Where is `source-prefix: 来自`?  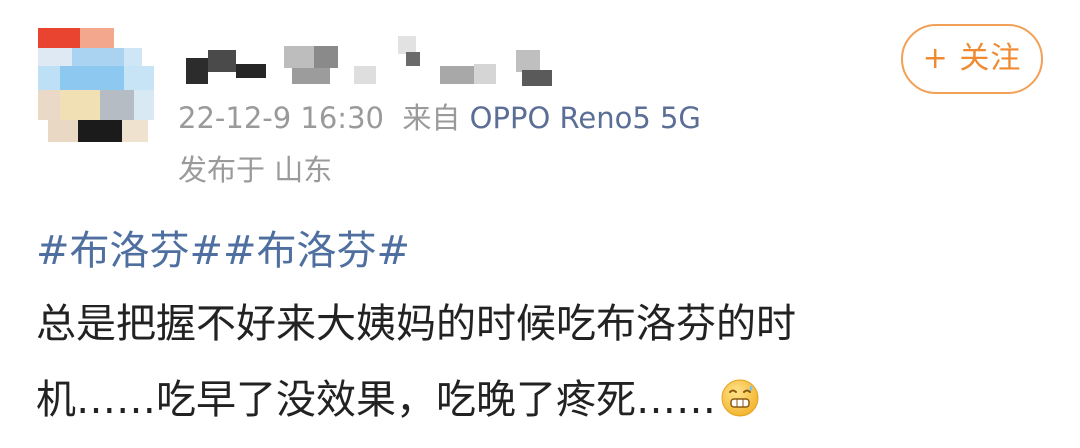
source-prefix: 来自 is located at coordinates (431, 118).